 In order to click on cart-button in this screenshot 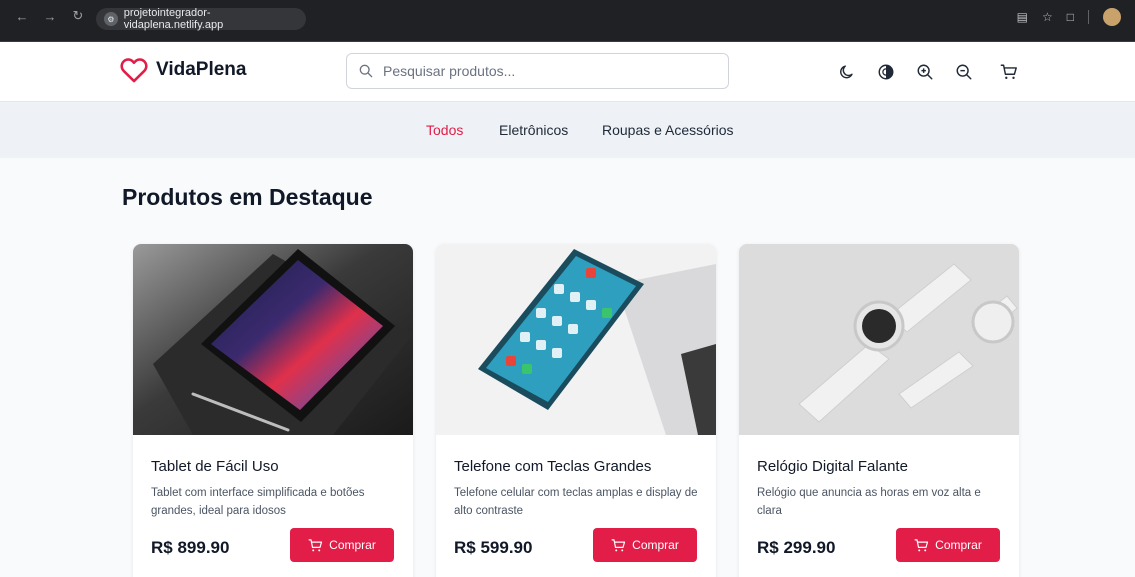, I will do `click(1009, 72)`.